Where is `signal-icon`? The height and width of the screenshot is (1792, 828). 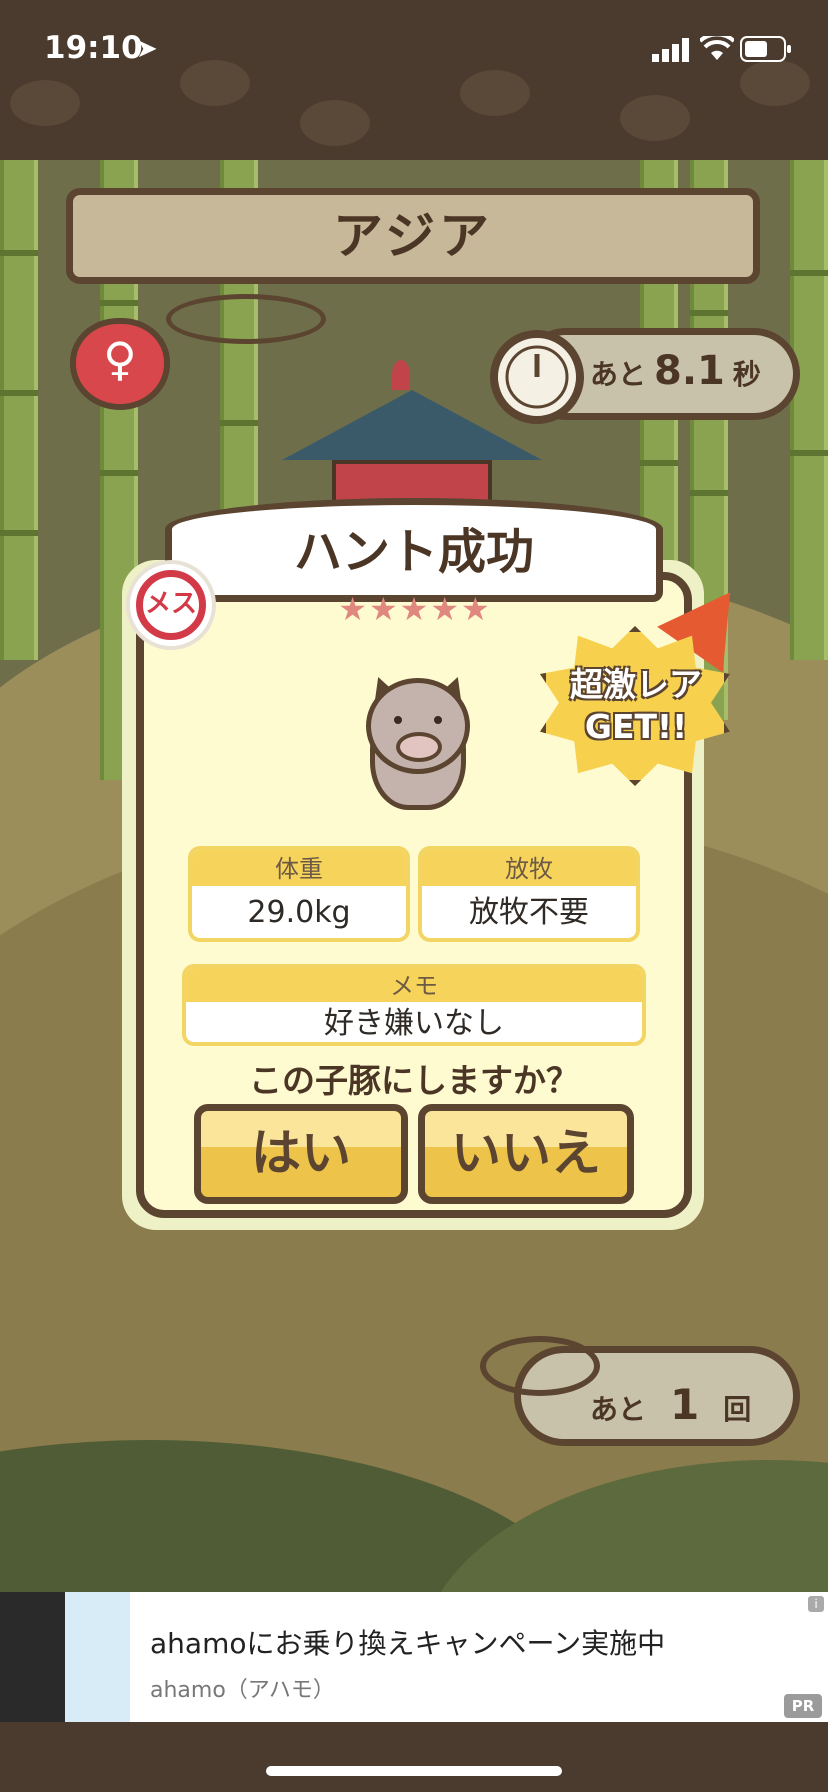 signal-icon is located at coordinates (672, 52).